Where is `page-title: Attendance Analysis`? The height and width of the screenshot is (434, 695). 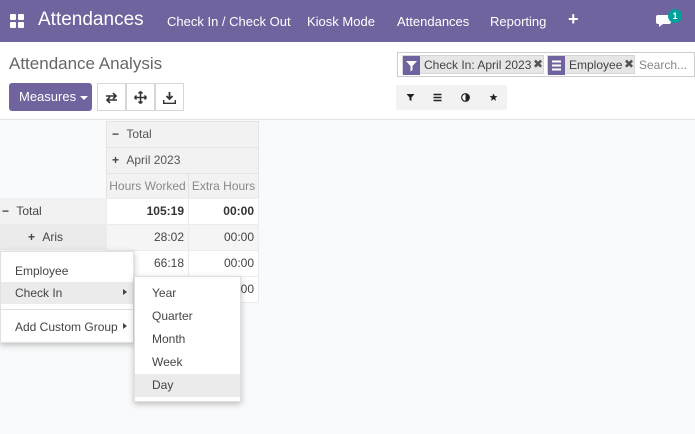
page-title: Attendance Analysis is located at coordinates (86, 63).